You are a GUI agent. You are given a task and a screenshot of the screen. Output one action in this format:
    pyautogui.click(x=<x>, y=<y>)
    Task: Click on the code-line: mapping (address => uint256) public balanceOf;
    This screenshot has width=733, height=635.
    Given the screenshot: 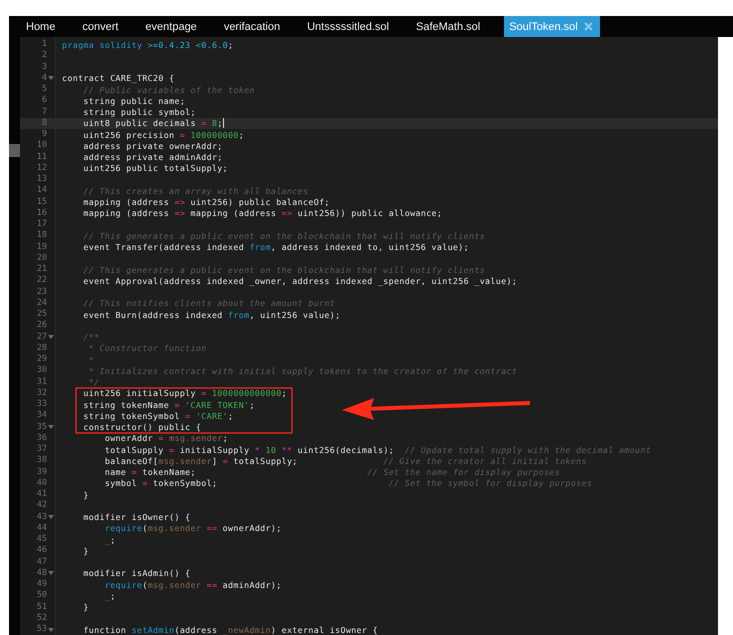 What is the action you would take?
    pyautogui.click(x=206, y=202)
    